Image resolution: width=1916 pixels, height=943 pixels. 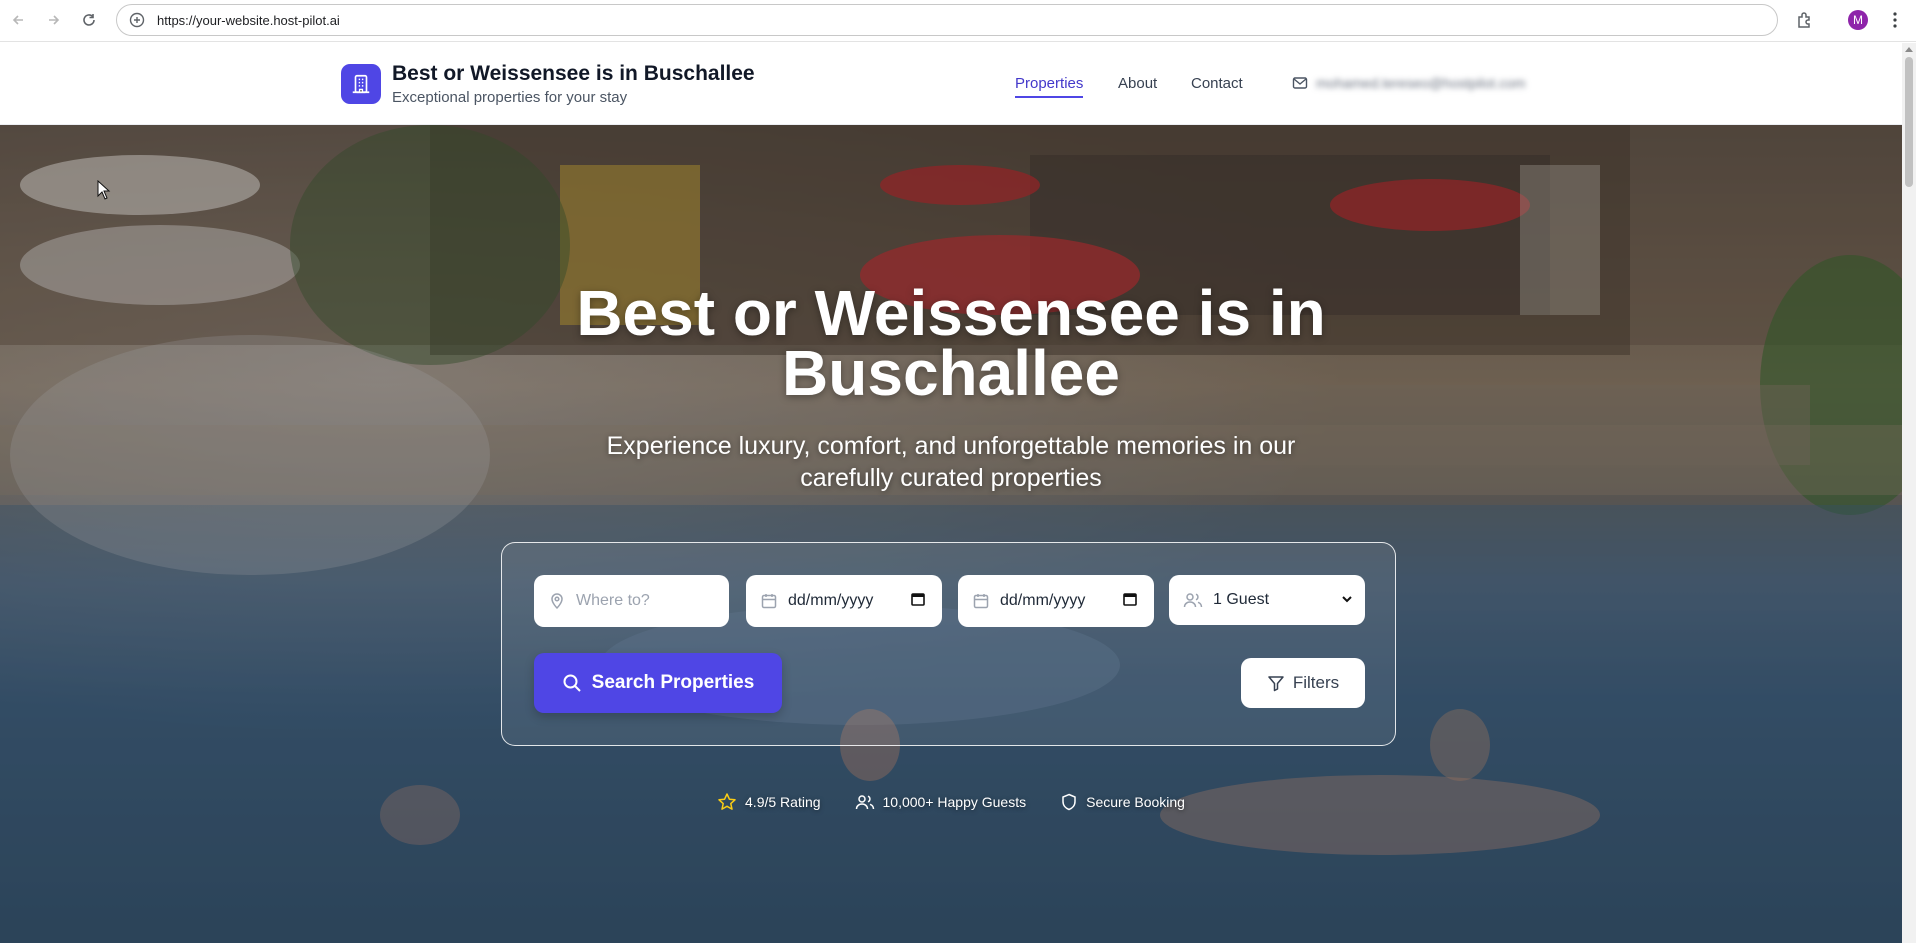 I want to click on brand-title: Best or Weissensee is in Buschallee, so click(x=573, y=74).